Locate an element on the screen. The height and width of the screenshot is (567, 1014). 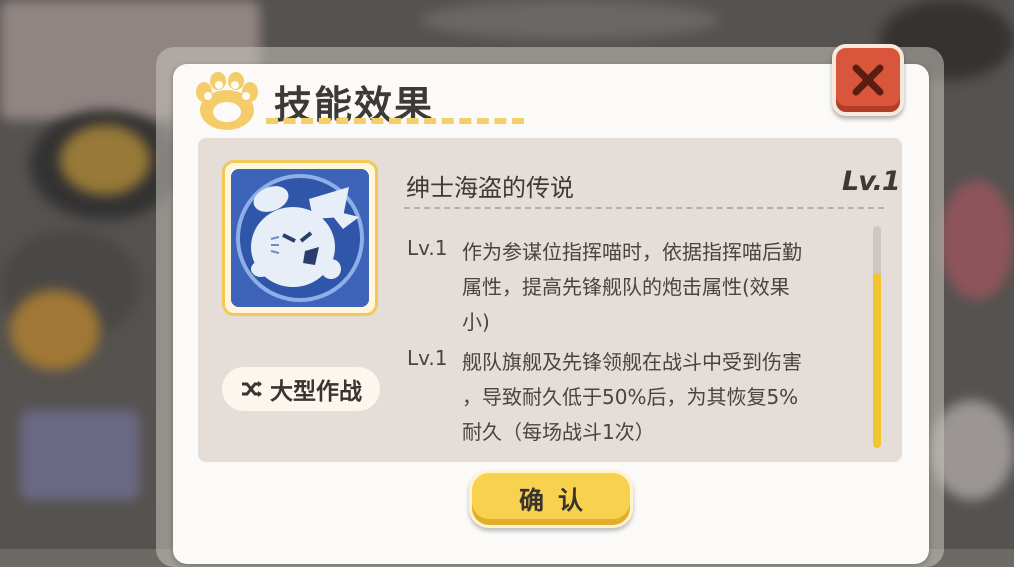
title-underline is located at coordinates (395, 121).